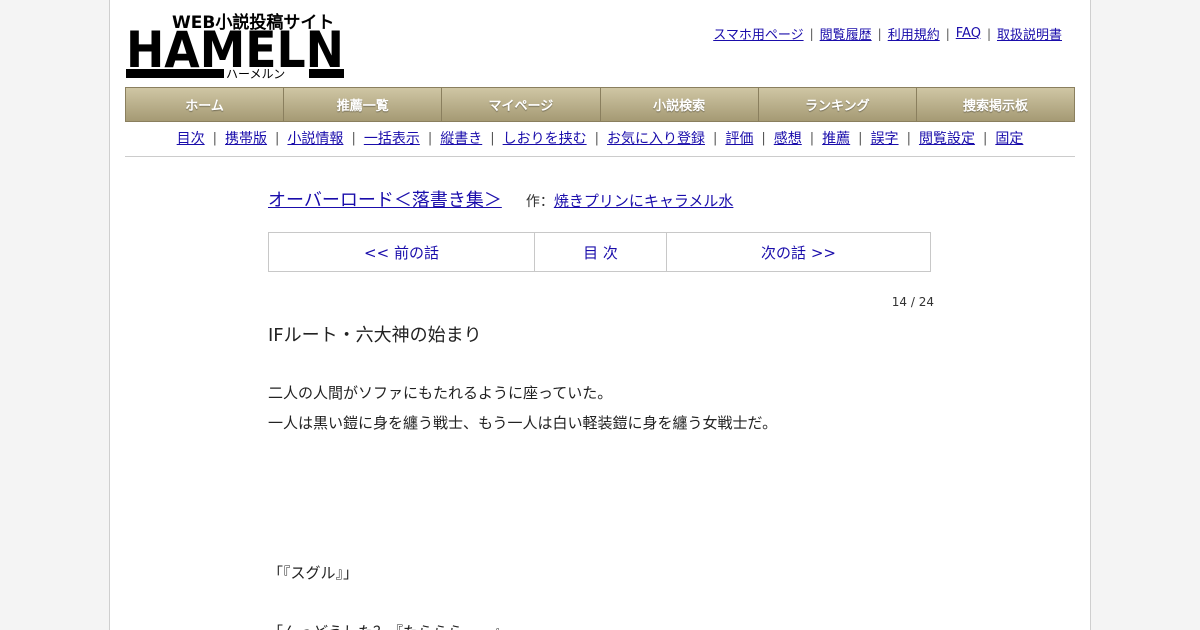 The height and width of the screenshot is (630, 1200). What do you see at coordinates (968, 33) in the screenshot?
I see `link-faq: FAQ` at bounding box center [968, 33].